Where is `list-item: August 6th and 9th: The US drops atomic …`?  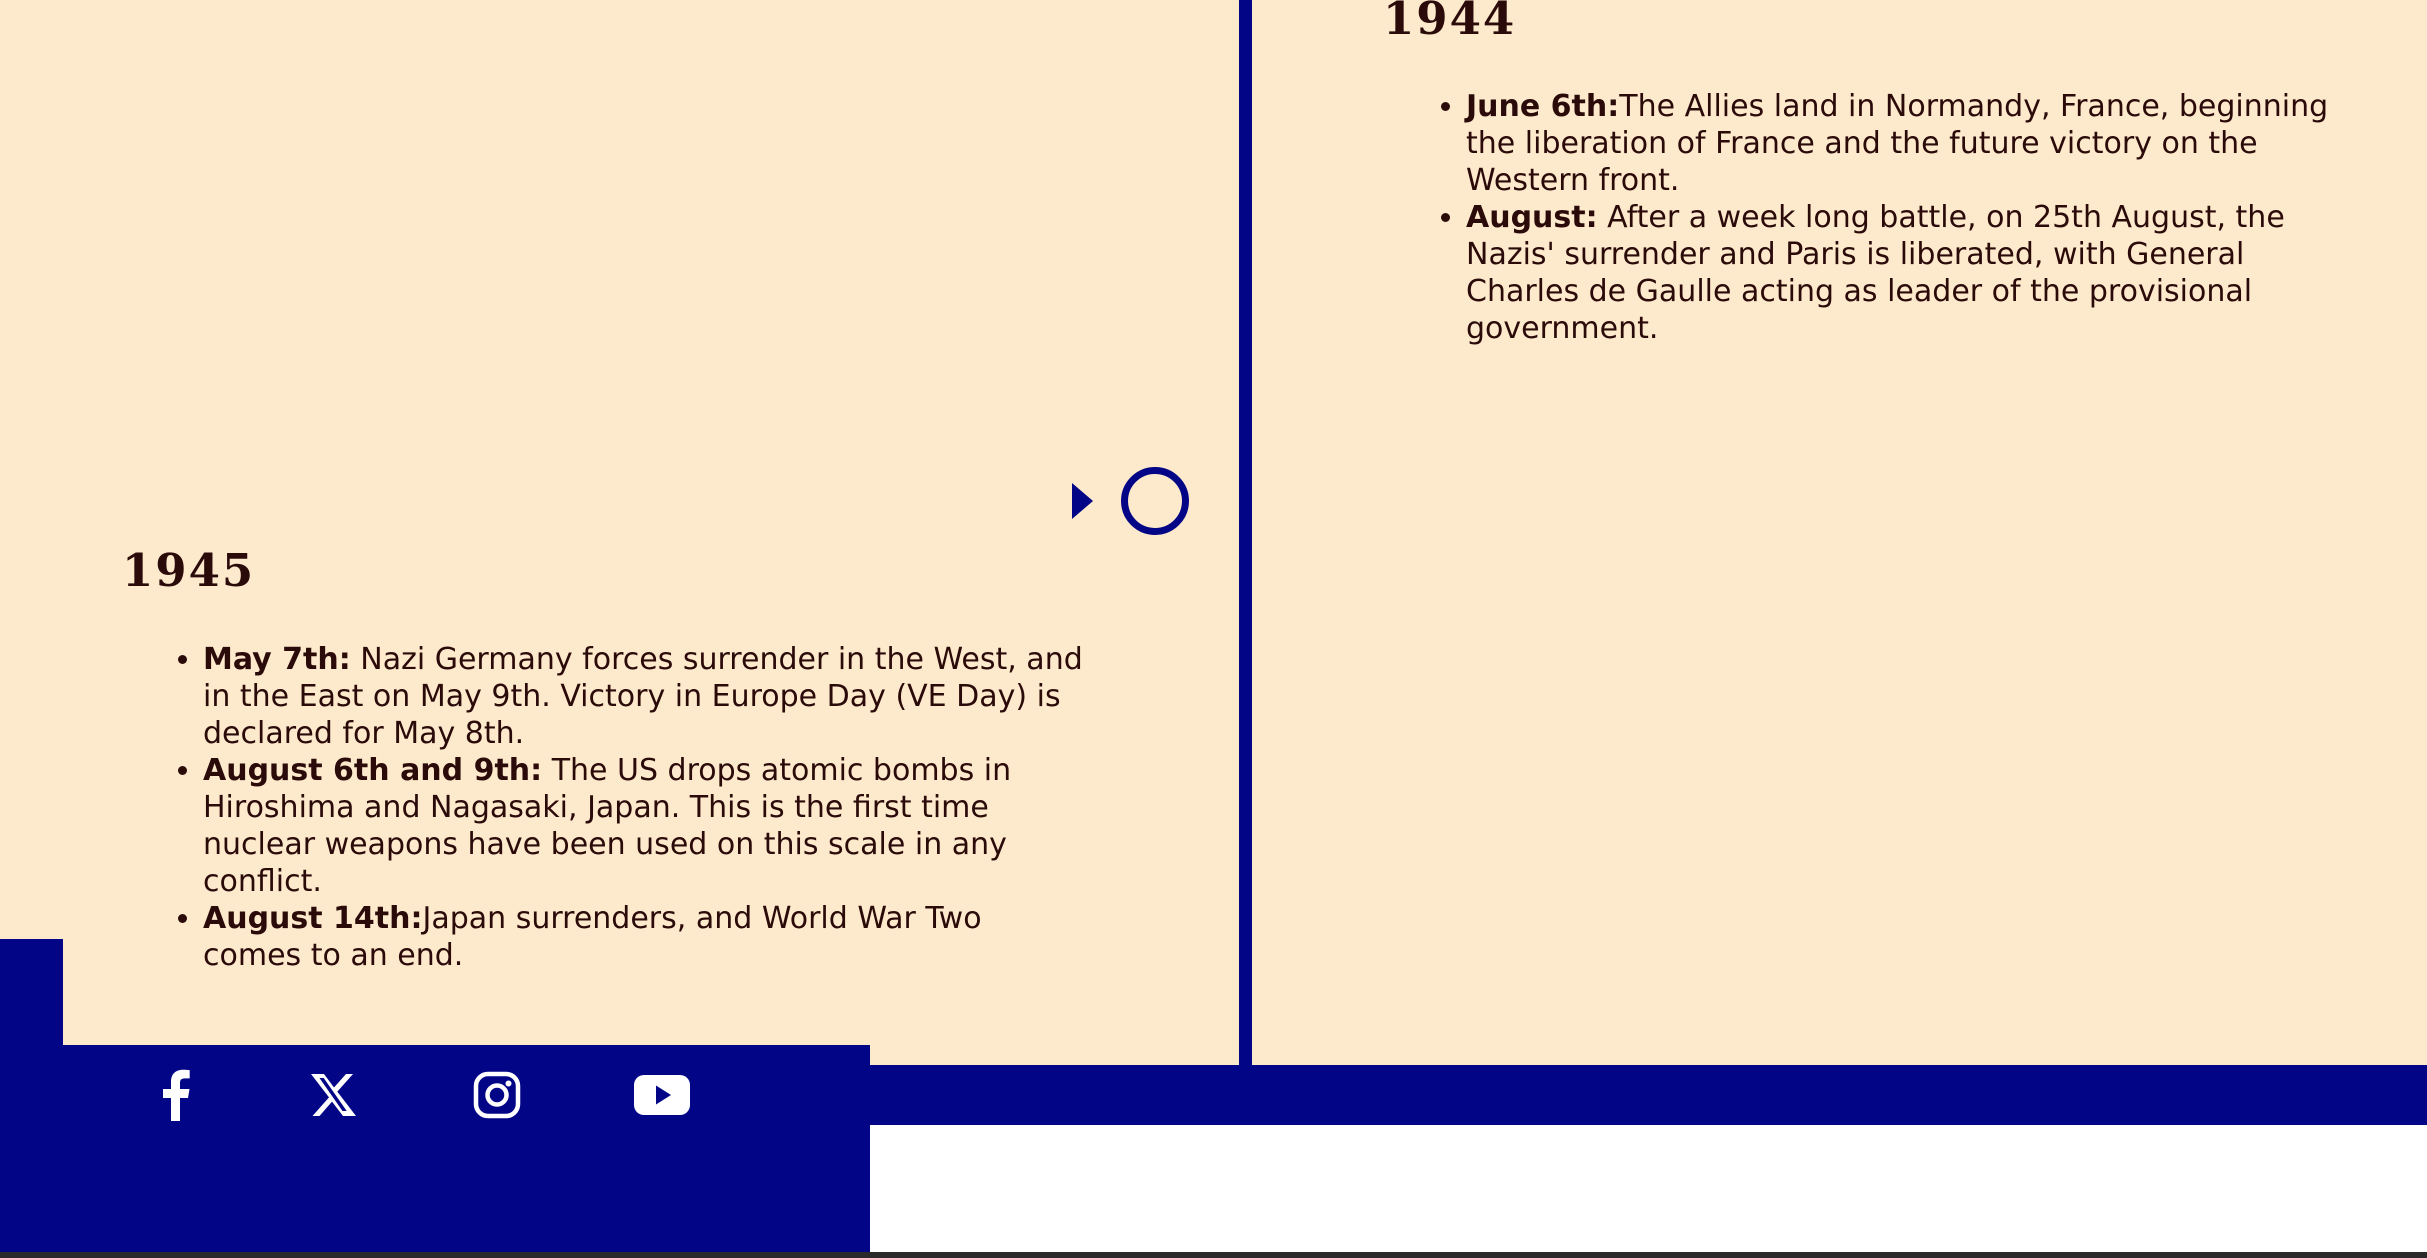 list-item: August 6th and 9th: The US drops atomic … is located at coordinates (643, 826).